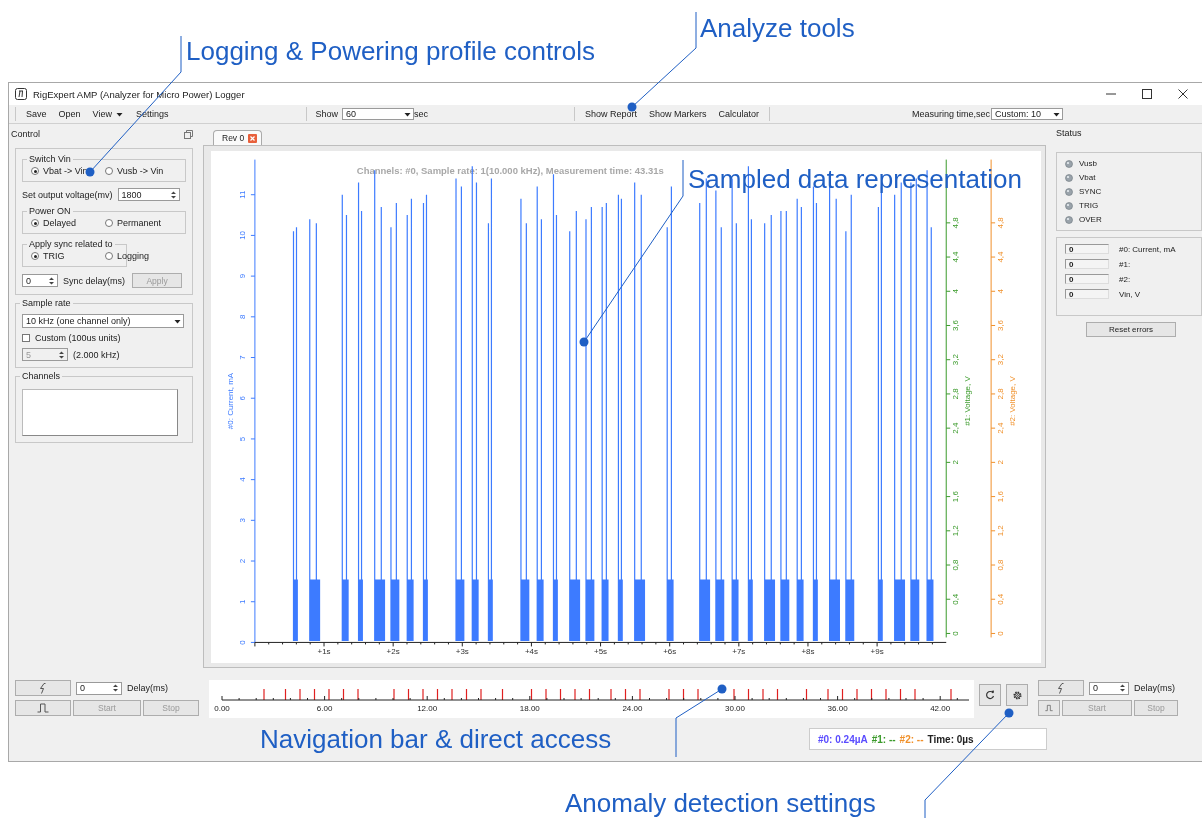 This screenshot has height=818, width=1202. What do you see at coordinates (51, 280) in the screenshot?
I see `spin-arrows-icon` at bounding box center [51, 280].